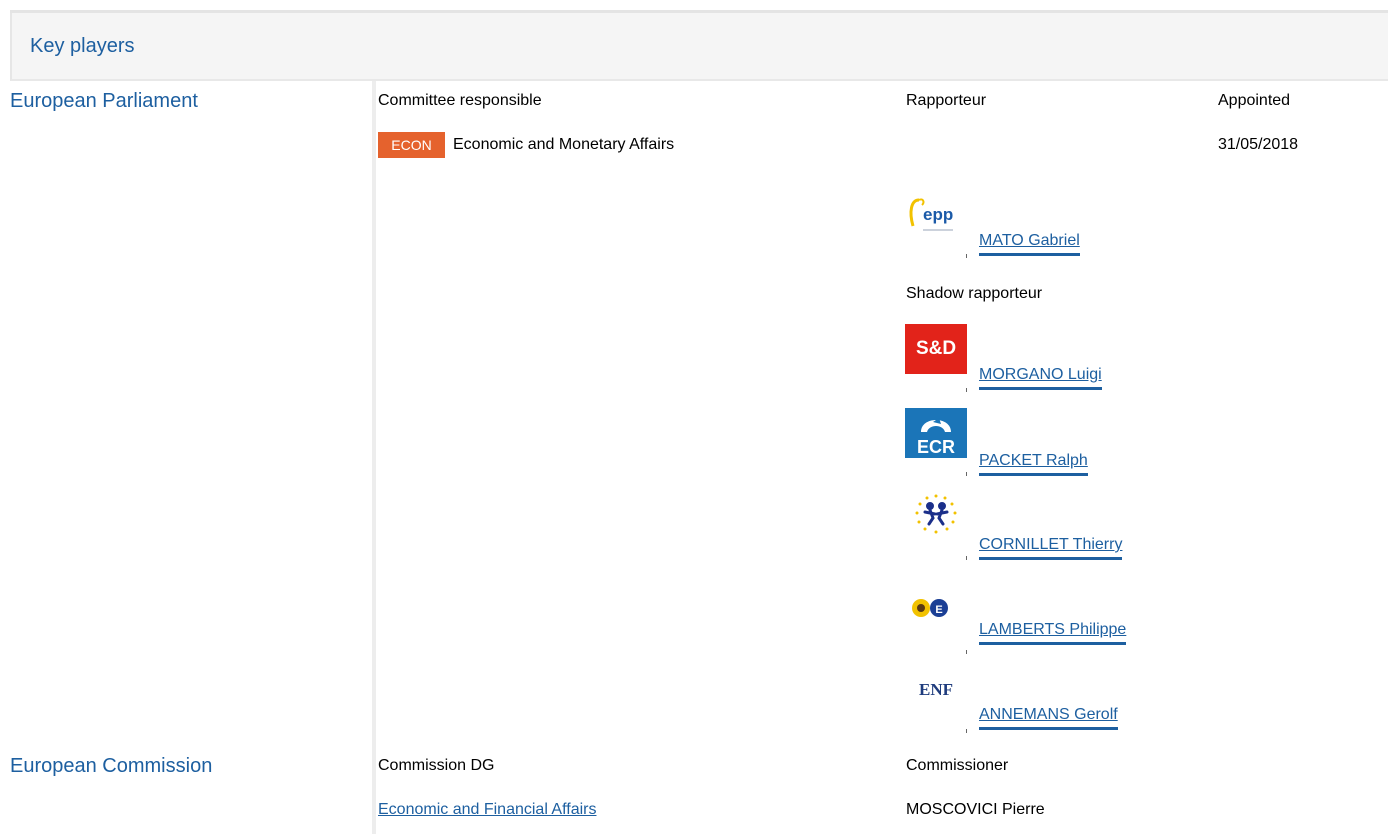 This screenshot has width=1388, height=834. What do you see at coordinates (936, 517) in the screenshot?
I see `alde-logo-icon` at bounding box center [936, 517].